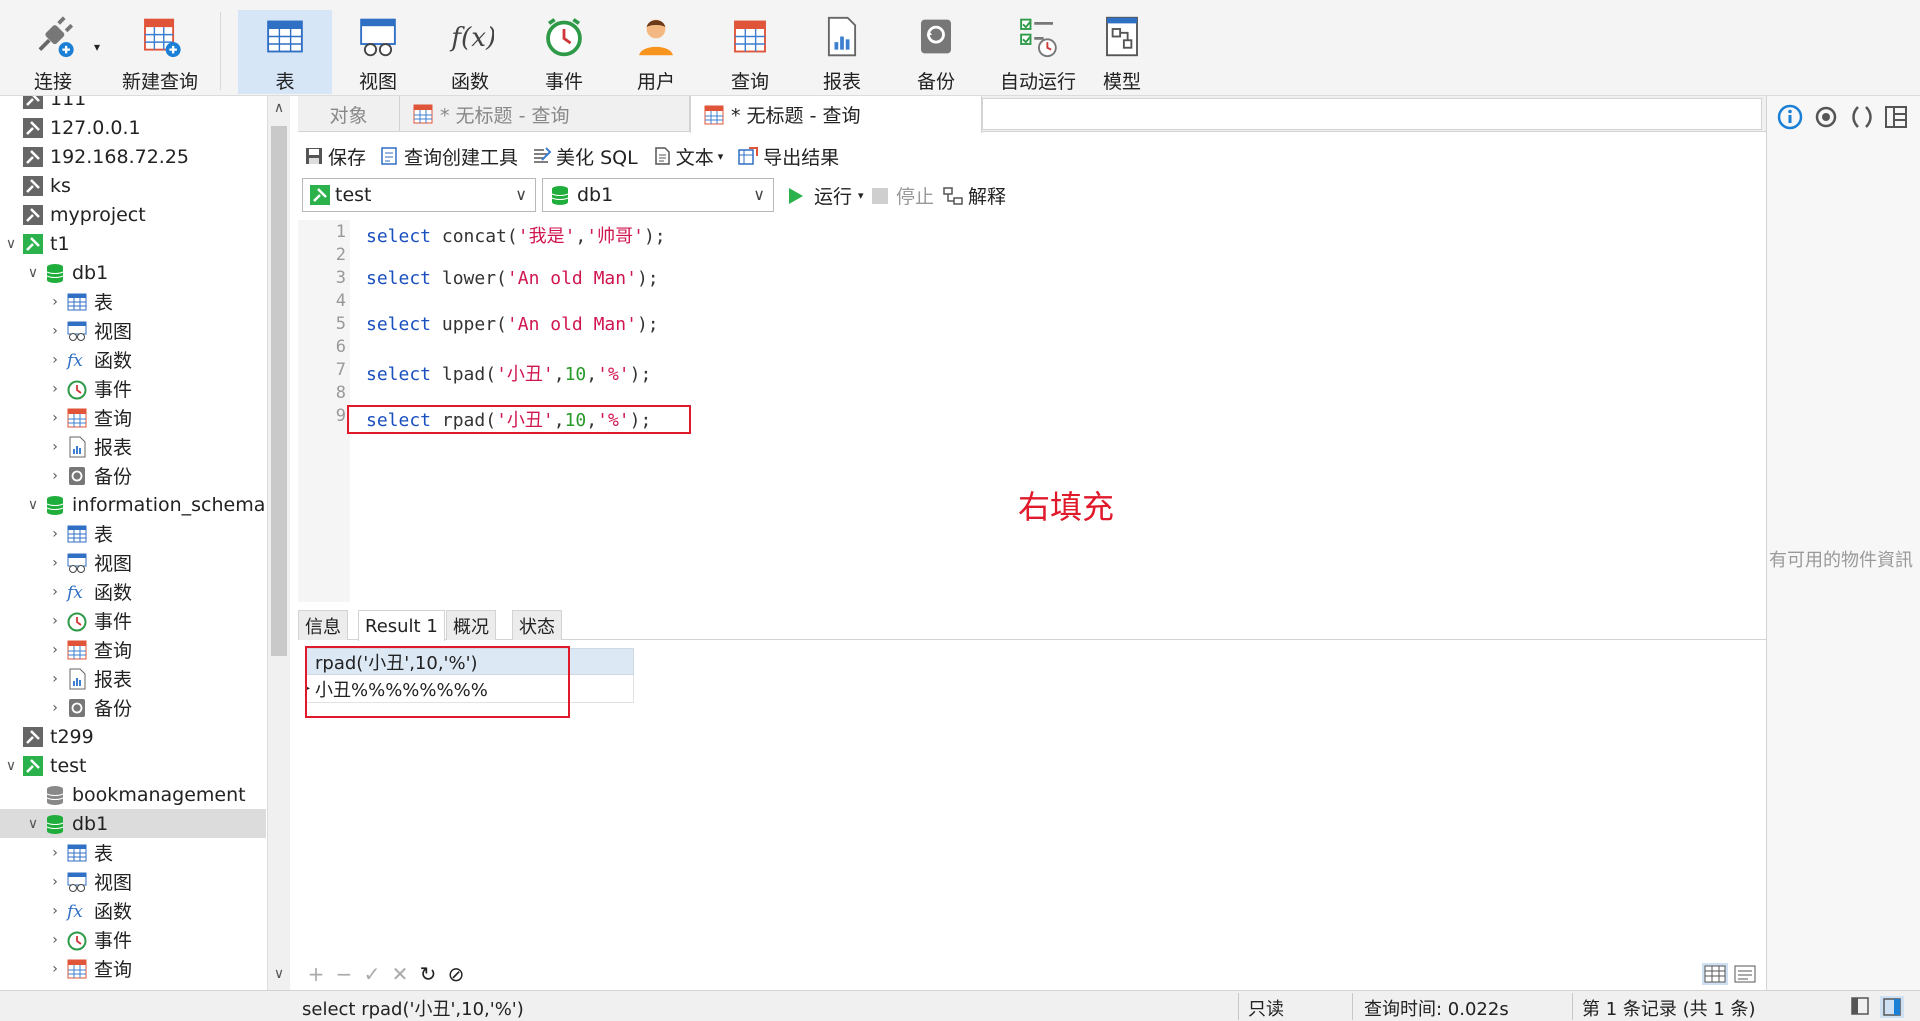 Image resolution: width=1920 pixels, height=1021 pixels. Describe the element at coordinates (456, 974) in the screenshot. I see `stop-circle-icon: ⊘` at that location.